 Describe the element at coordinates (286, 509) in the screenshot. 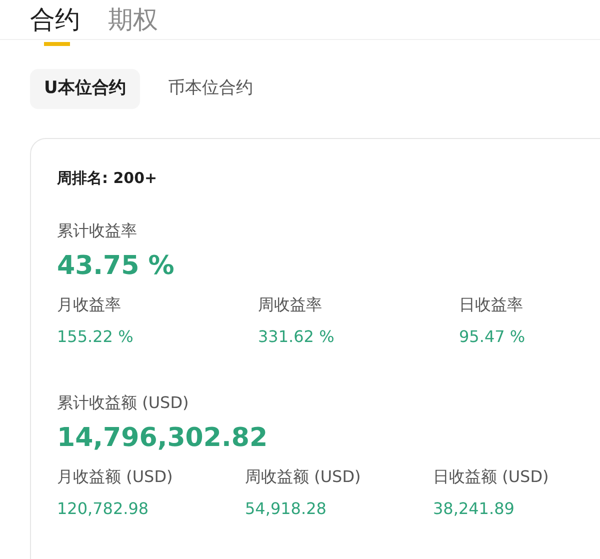

I see `stat-value: 54,918.28` at that location.